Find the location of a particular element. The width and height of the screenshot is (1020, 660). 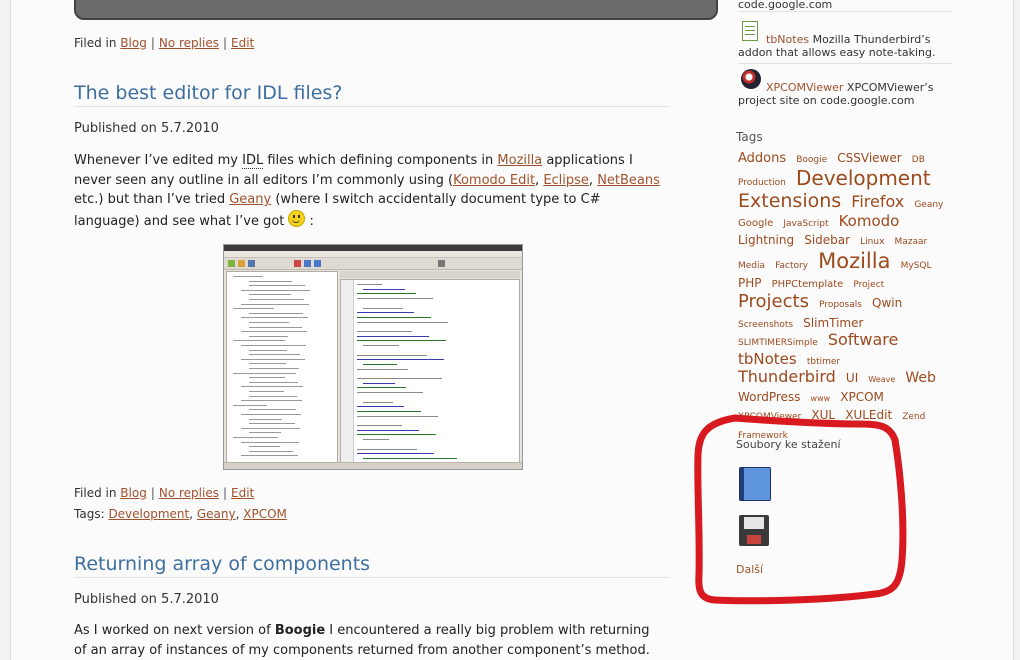

tag-cloud-link: XPCOM is located at coordinates (862, 397).